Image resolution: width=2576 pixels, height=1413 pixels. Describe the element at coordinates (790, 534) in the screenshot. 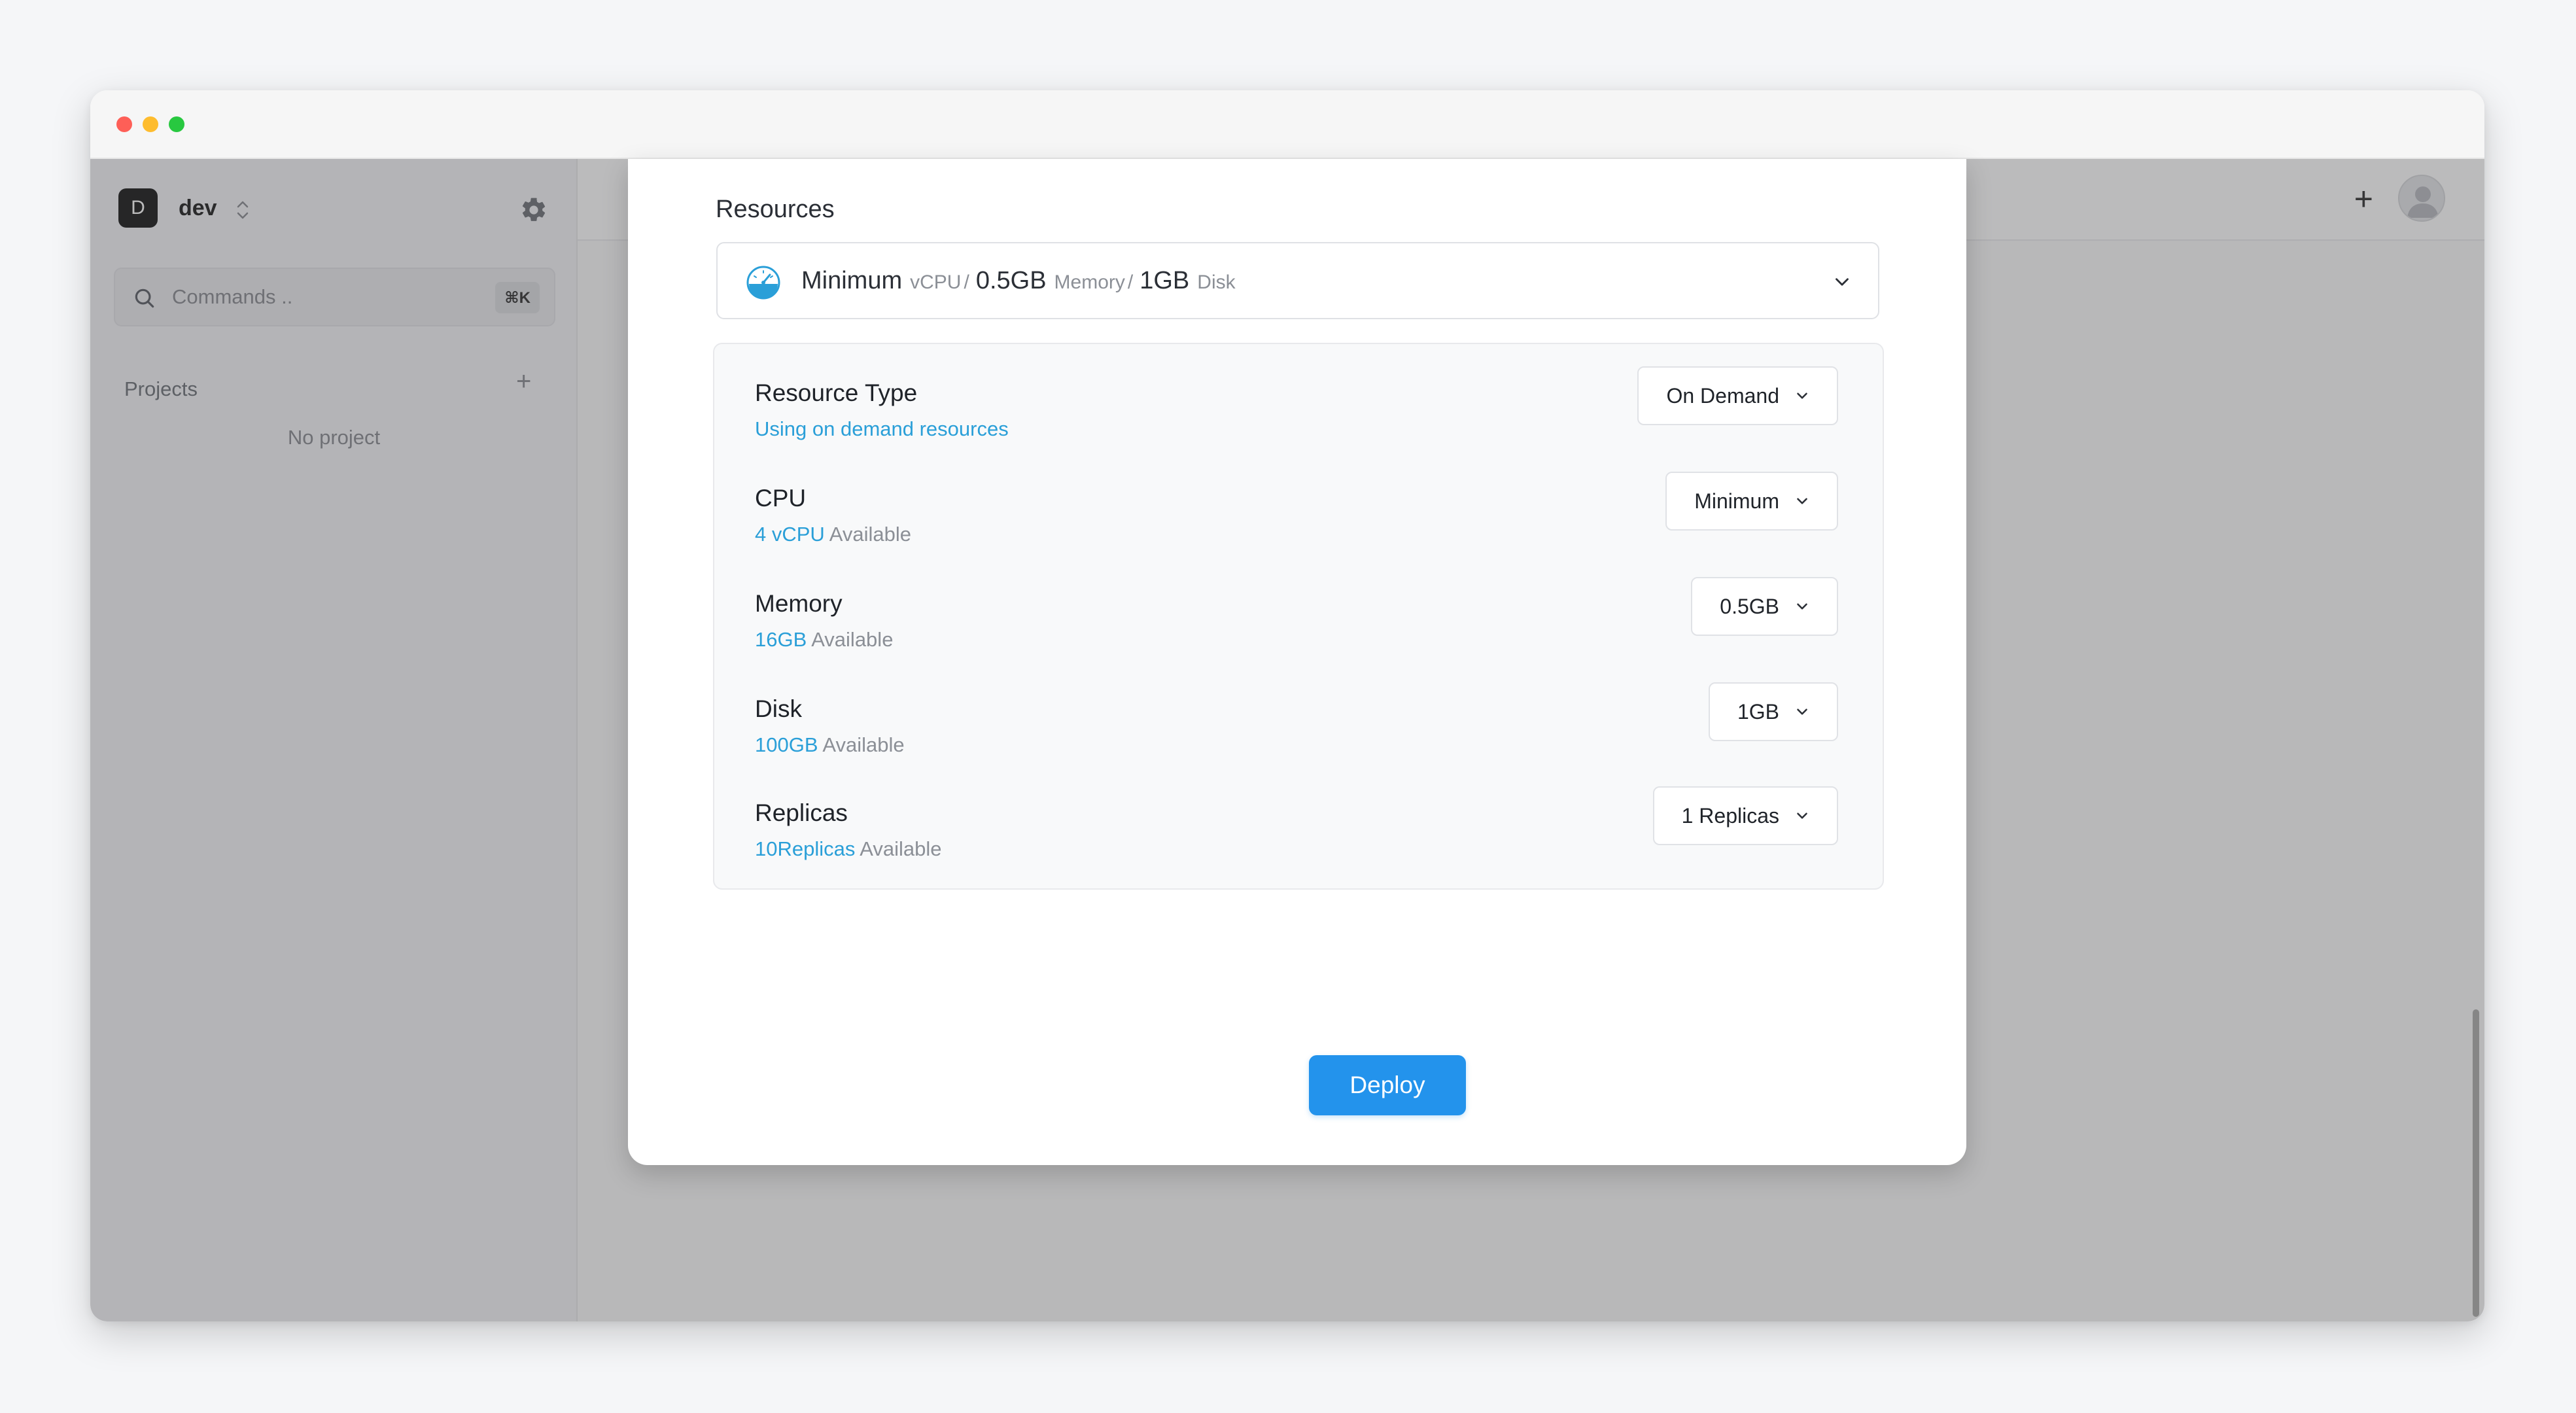

I see `available-amount: 4 vCPU` at that location.